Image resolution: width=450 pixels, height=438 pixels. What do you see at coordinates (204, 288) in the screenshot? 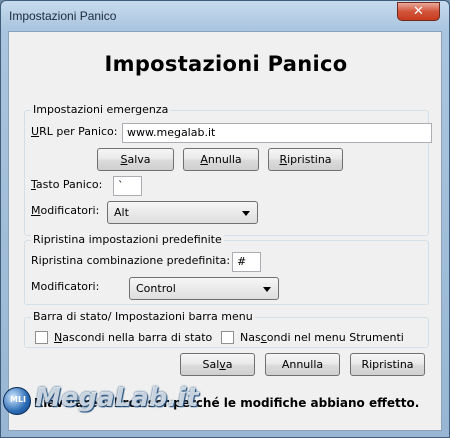
I see `default-modifiers-select: Control` at bounding box center [204, 288].